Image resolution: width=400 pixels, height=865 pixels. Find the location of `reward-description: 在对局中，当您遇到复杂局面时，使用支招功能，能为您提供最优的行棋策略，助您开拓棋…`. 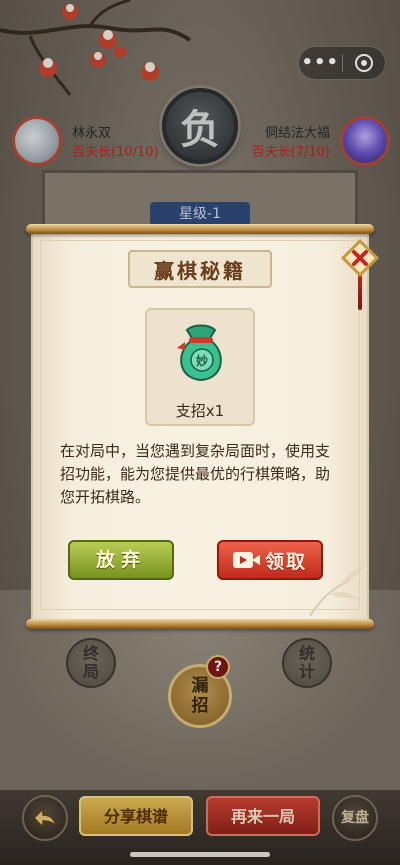

reward-description: 在对局中，当您遇到复杂局面时，使用支招功能，能为您提供最优的行棋策略，助您开拓棋… is located at coordinates (195, 474).